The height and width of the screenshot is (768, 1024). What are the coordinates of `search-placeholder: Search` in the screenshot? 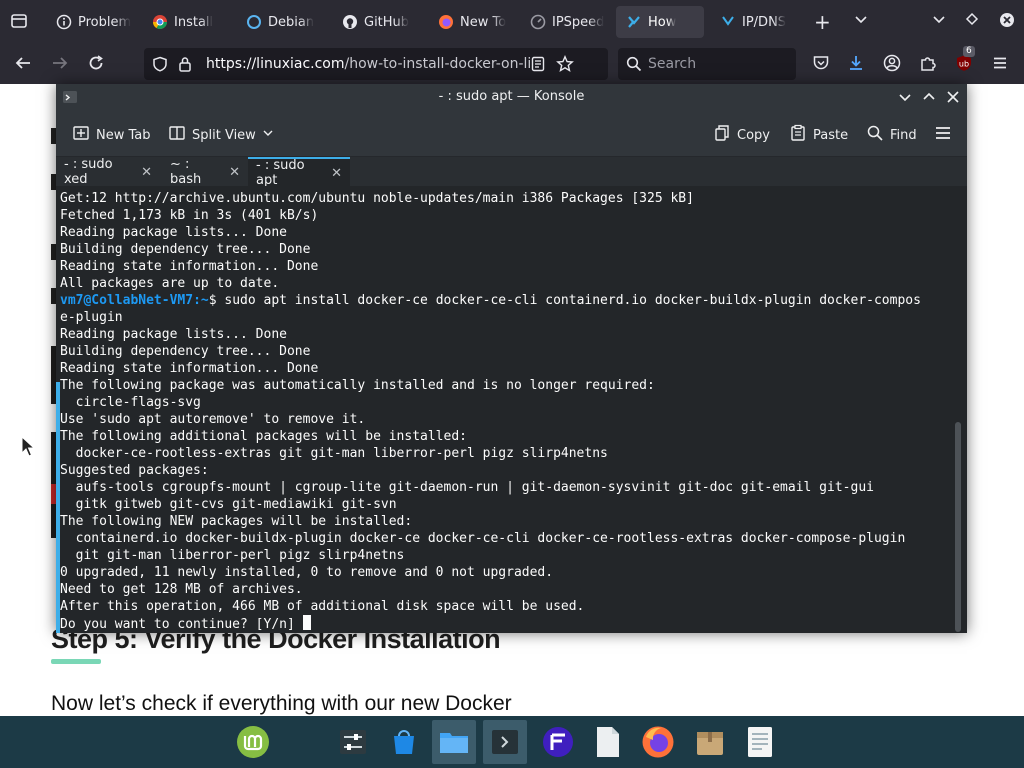 It's located at (672, 64).